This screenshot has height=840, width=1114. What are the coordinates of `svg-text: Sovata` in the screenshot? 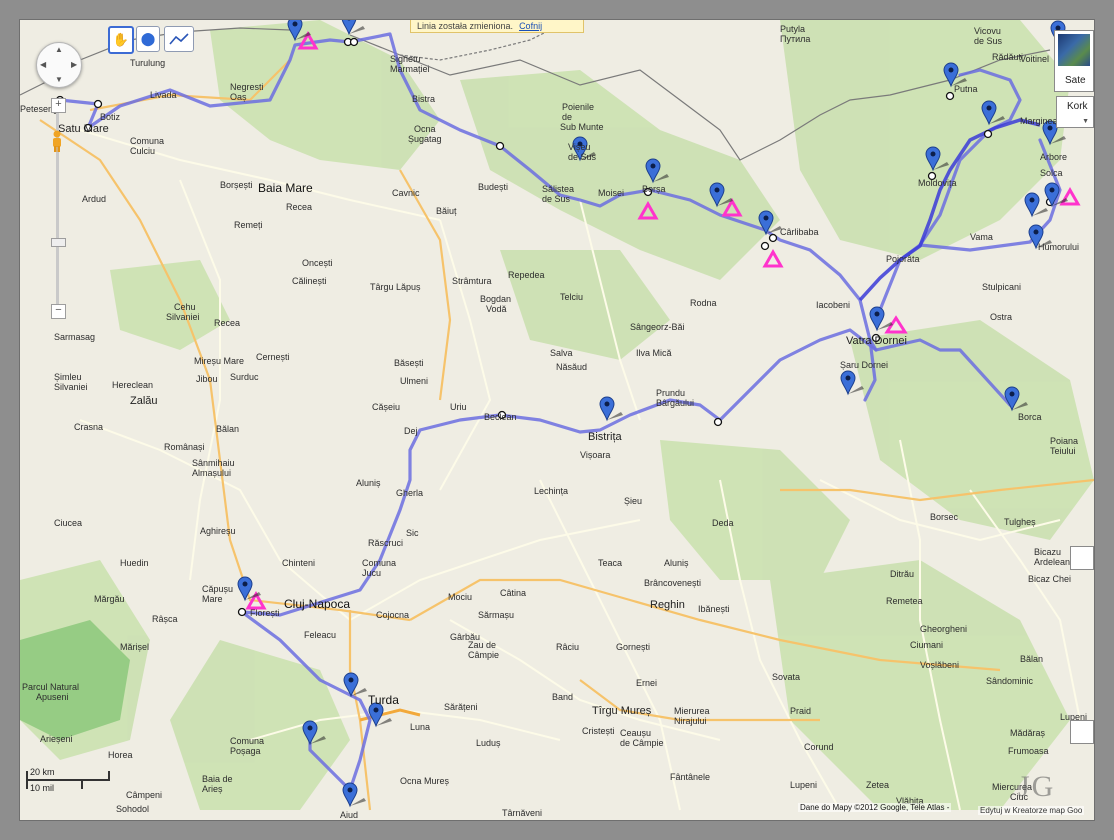 It's located at (786, 677).